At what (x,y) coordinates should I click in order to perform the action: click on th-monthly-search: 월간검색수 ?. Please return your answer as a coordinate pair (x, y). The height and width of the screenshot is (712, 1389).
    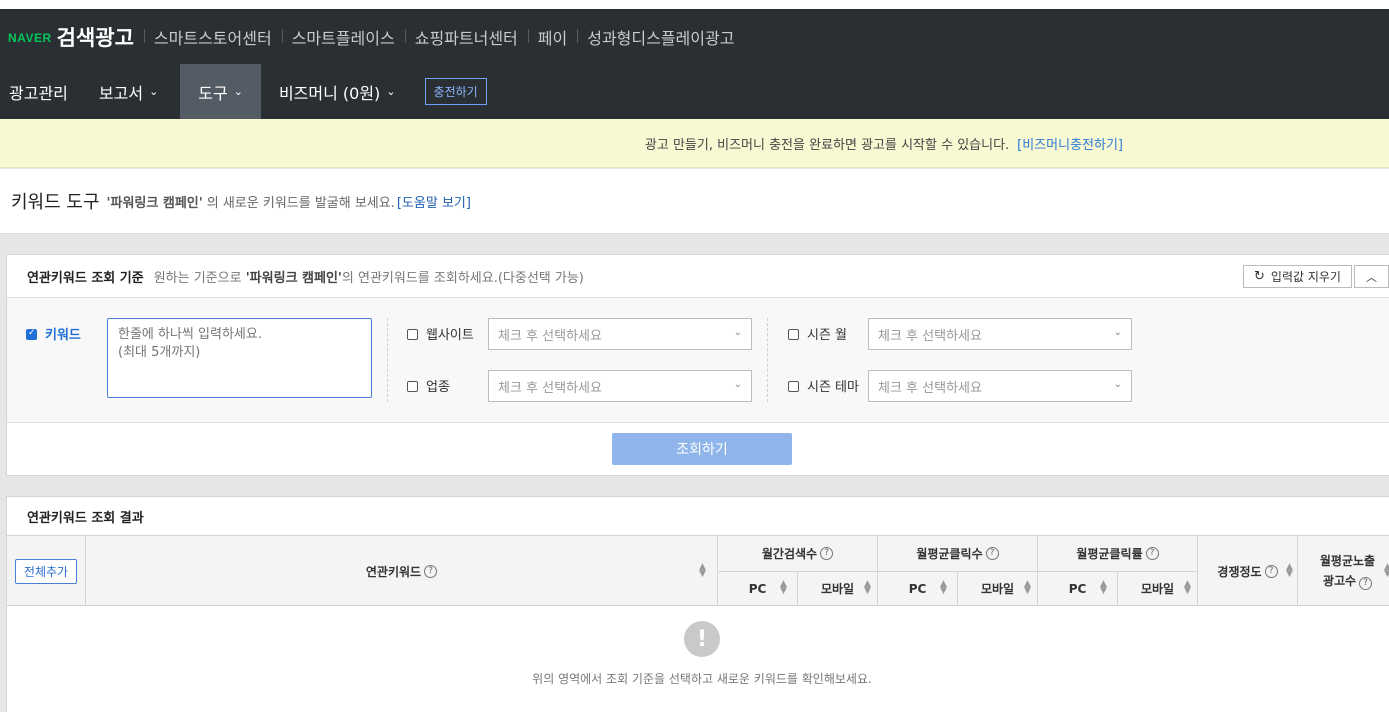
    Looking at the image, I should click on (798, 553).